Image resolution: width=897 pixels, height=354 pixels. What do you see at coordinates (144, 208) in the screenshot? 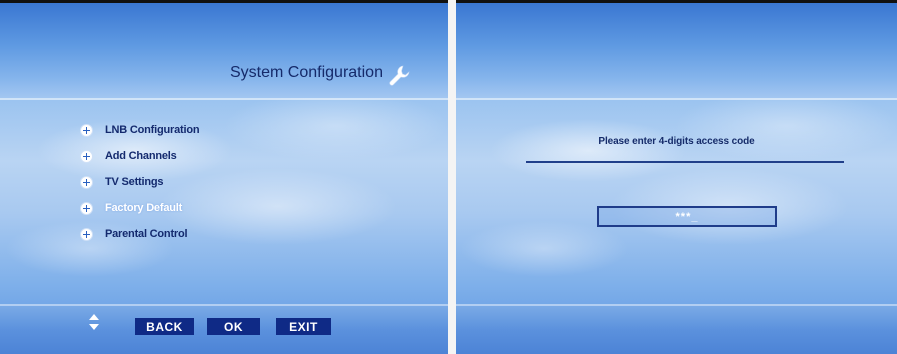
I see `menu-item-label: Factory Default` at bounding box center [144, 208].